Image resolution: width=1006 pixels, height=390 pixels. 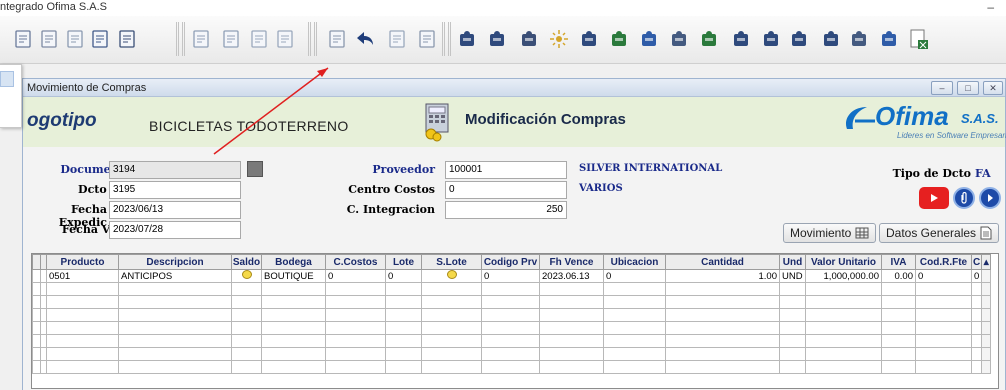 I want to click on column-header: Cod.R.Fte, so click(x=943, y=262).